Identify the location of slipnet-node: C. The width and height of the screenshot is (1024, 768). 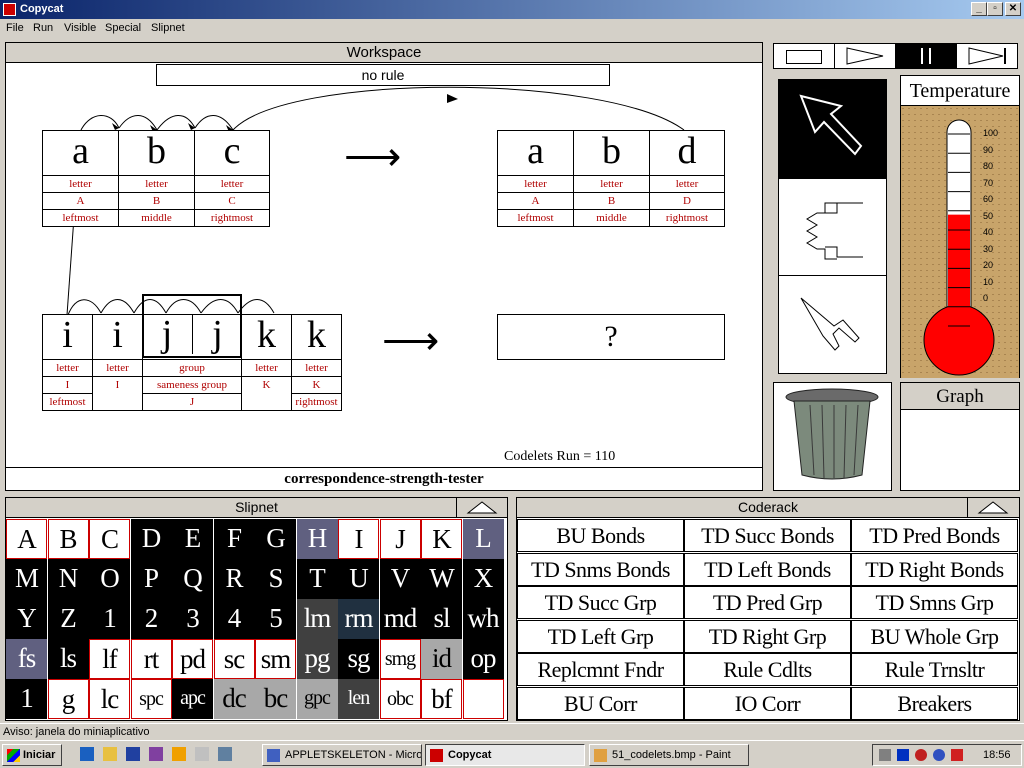
(109, 539).